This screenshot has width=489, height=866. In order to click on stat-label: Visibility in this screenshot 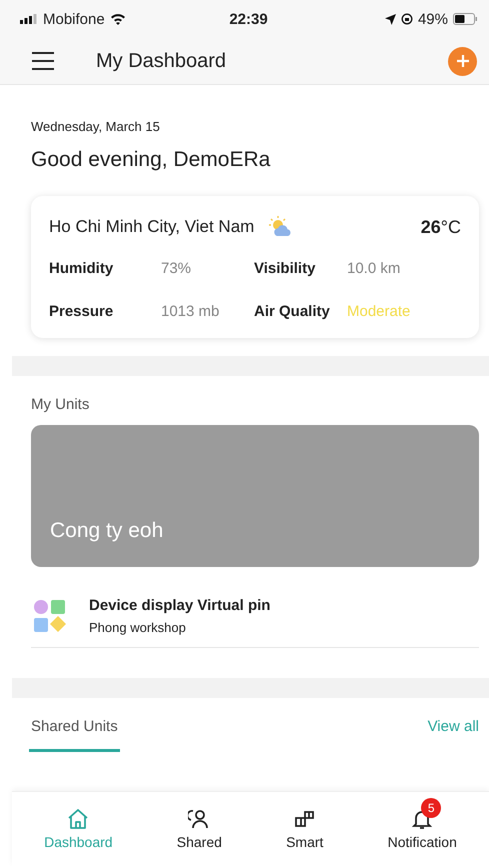, I will do `click(285, 268)`.